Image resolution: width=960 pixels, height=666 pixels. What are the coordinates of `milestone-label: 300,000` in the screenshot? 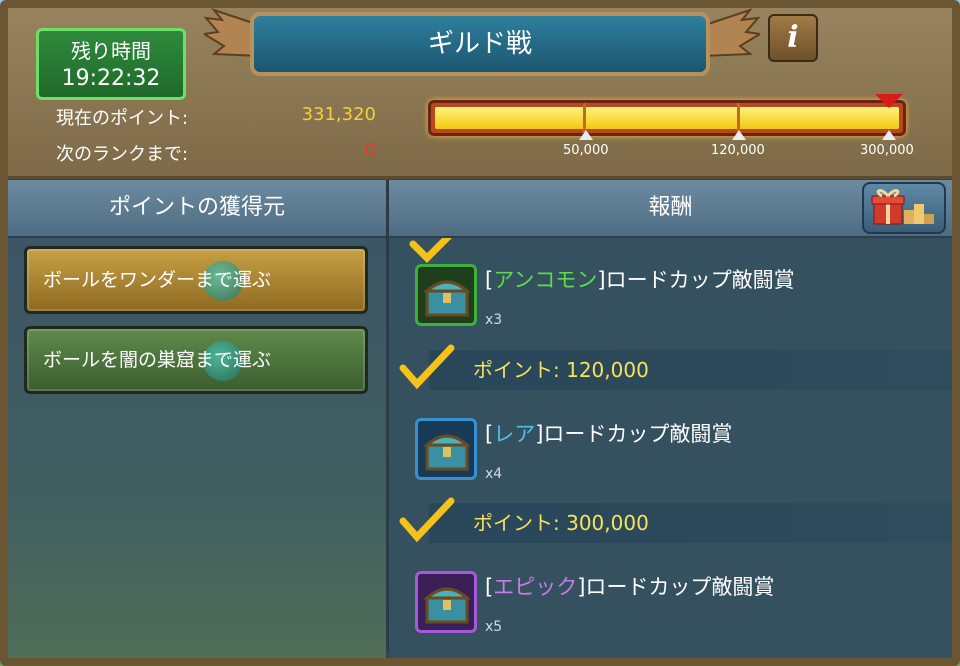 It's located at (887, 150).